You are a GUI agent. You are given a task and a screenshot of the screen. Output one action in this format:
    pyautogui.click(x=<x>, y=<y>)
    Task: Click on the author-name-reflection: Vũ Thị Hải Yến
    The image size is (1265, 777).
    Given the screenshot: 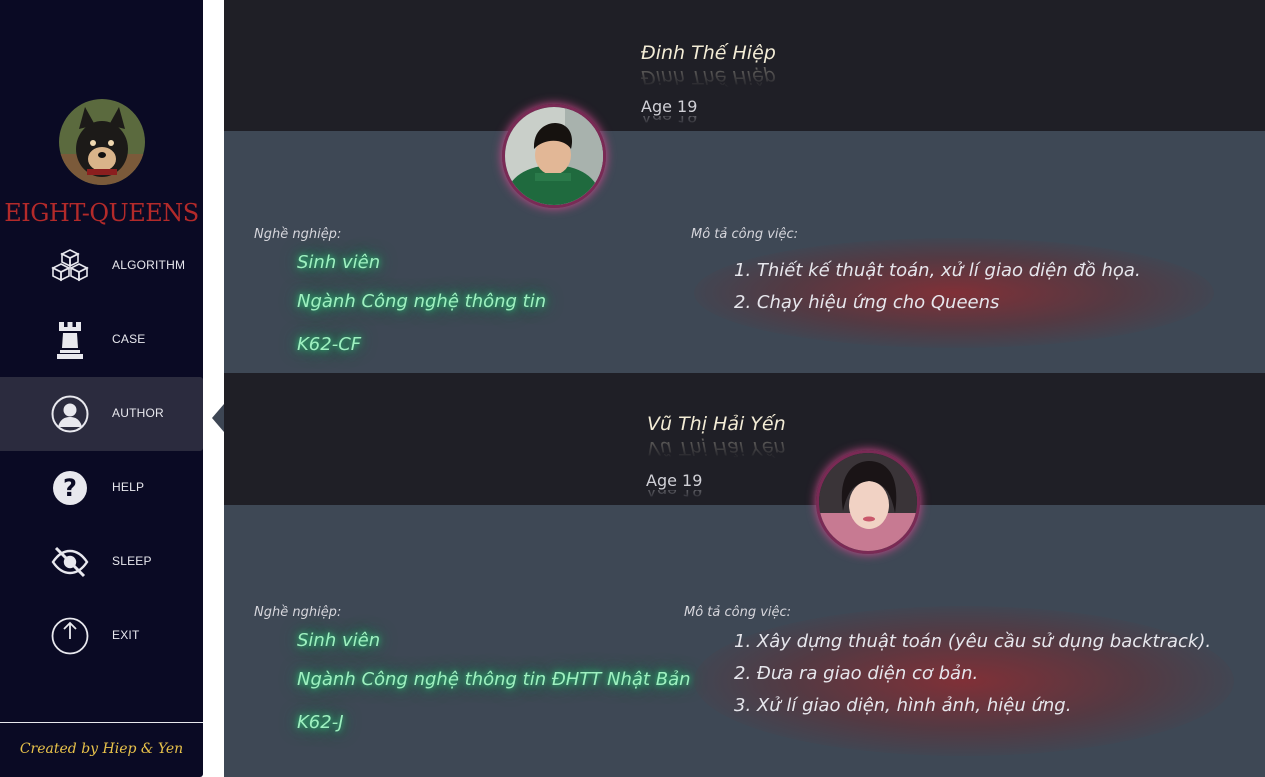 What is the action you would take?
    pyautogui.click(x=716, y=448)
    